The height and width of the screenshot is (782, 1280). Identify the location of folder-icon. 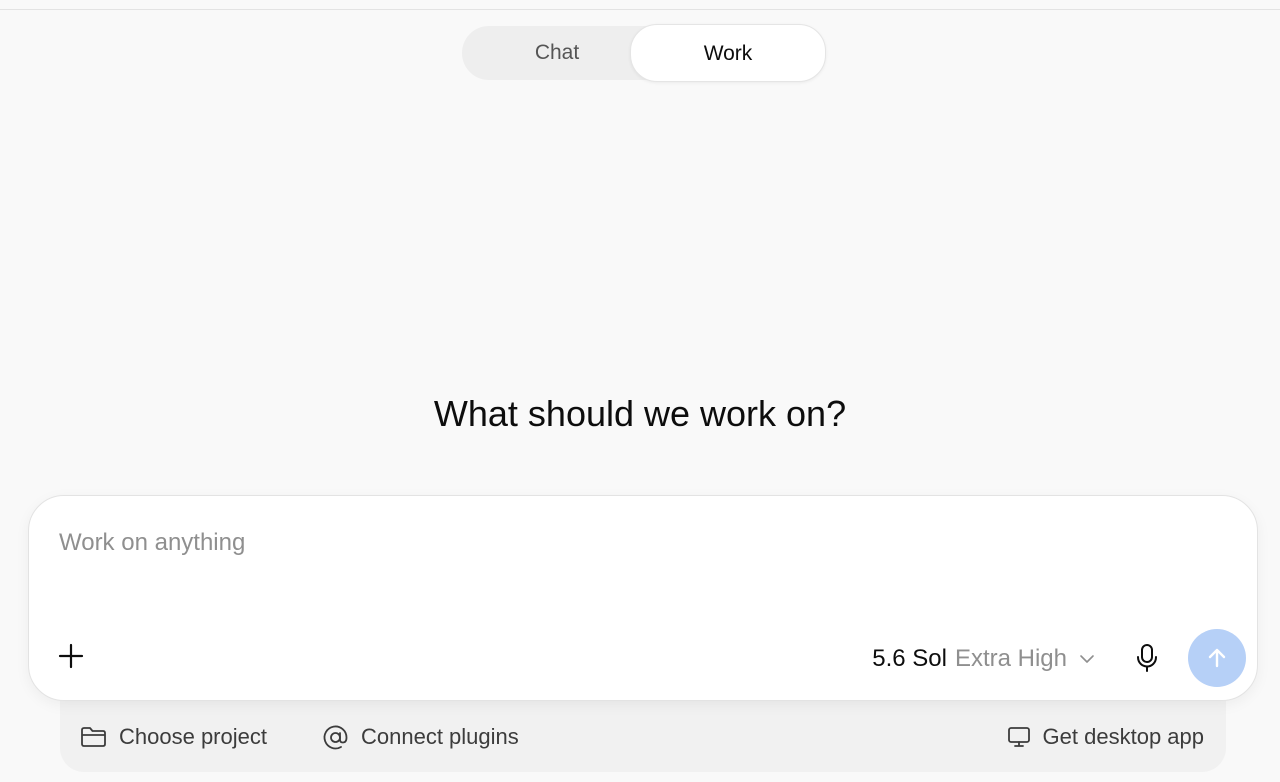
(93, 737).